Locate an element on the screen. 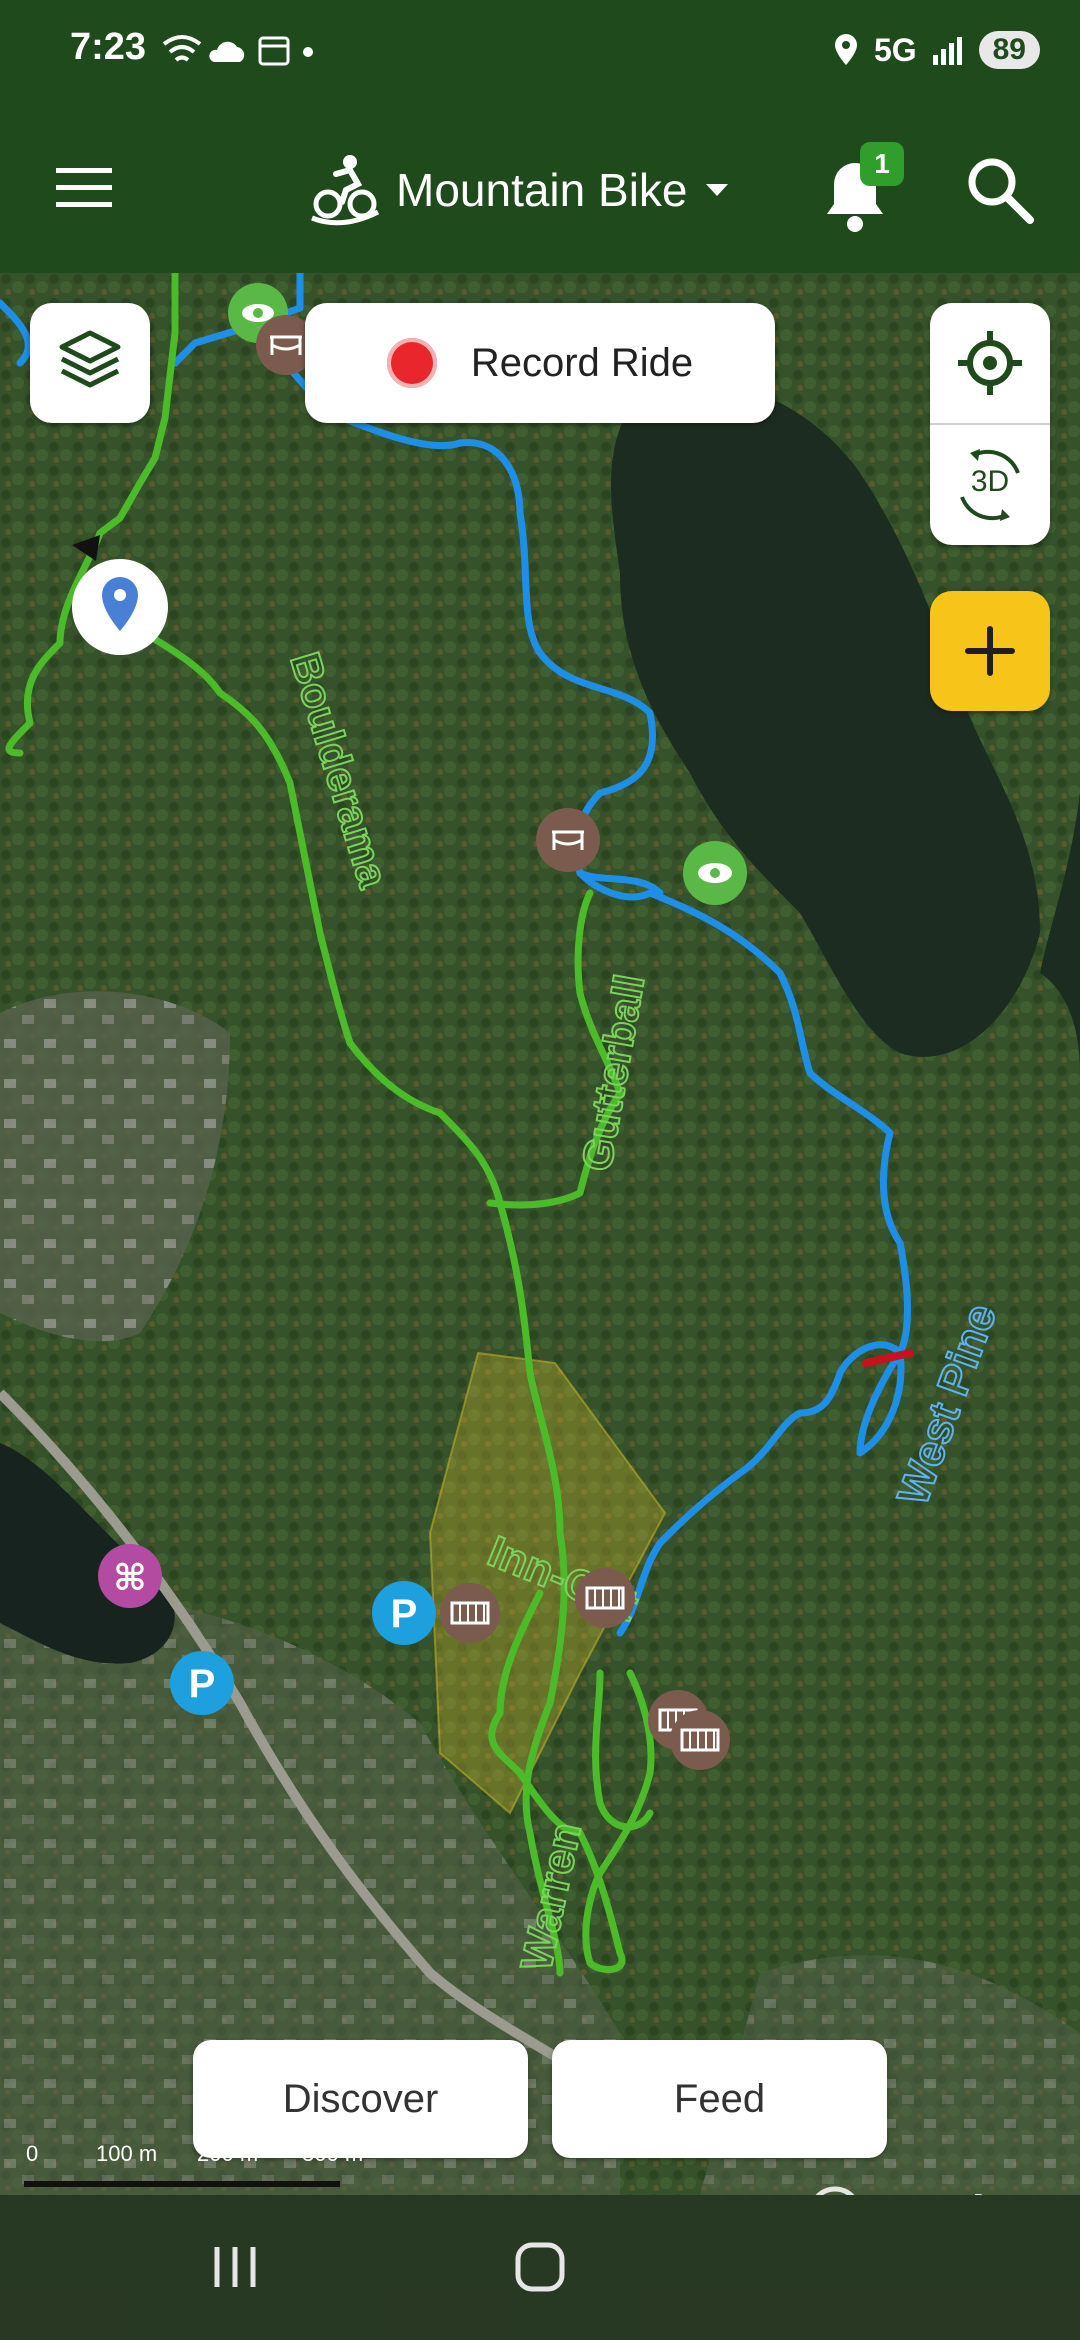  record-dot-icon is located at coordinates (411, 363).